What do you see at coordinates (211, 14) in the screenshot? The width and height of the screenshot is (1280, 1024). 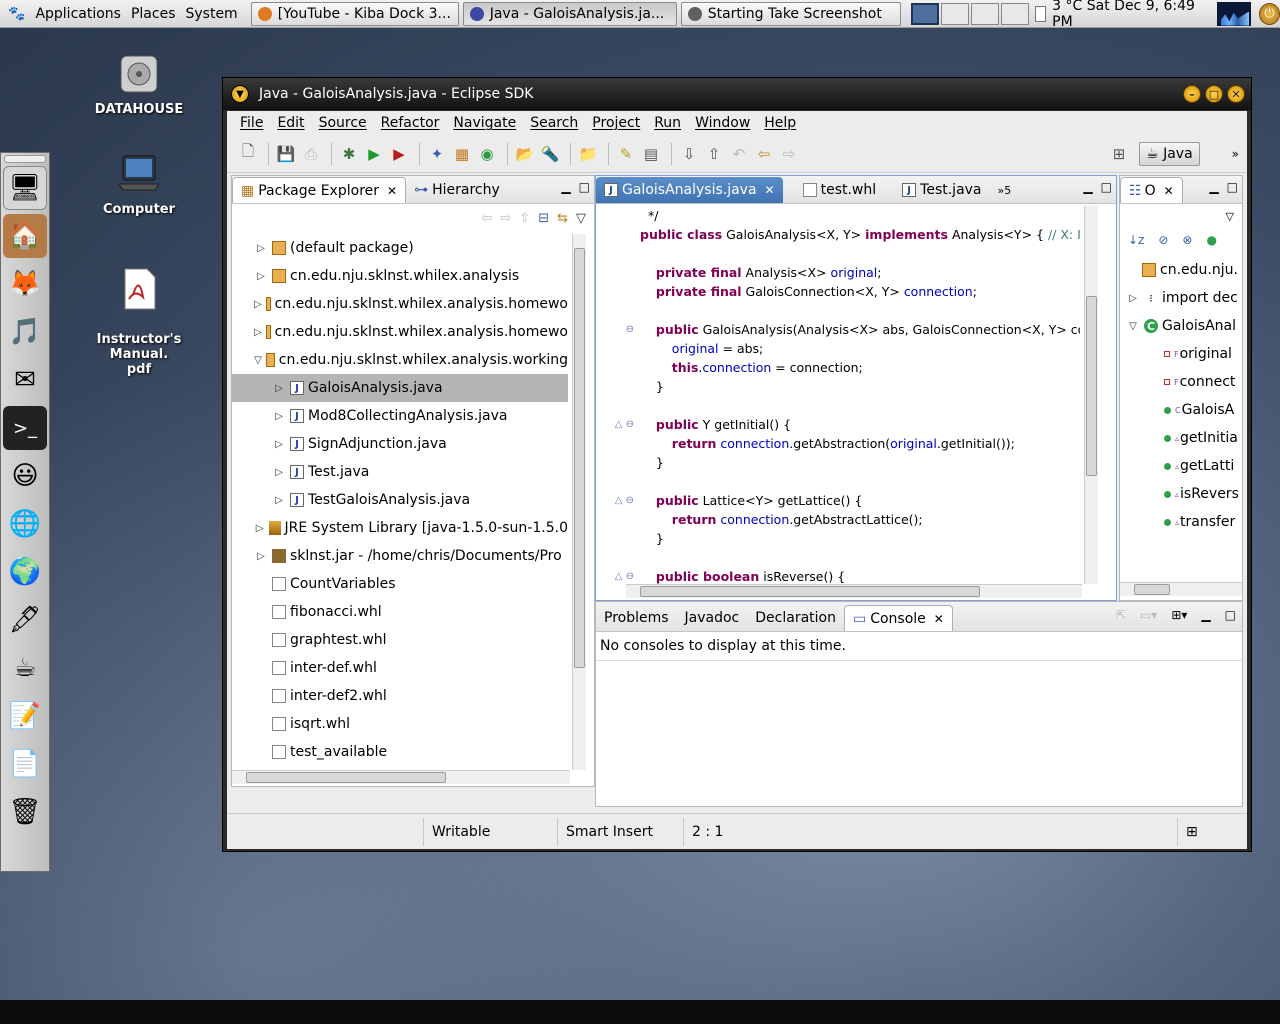 I see `menu-system: System` at bounding box center [211, 14].